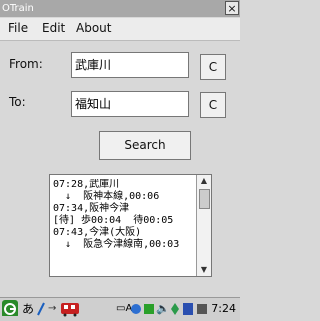  What do you see at coordinates (204, 181) in the screenshot?
I see `scroll-up-icon: ▲` at bounding box center [204, 181].